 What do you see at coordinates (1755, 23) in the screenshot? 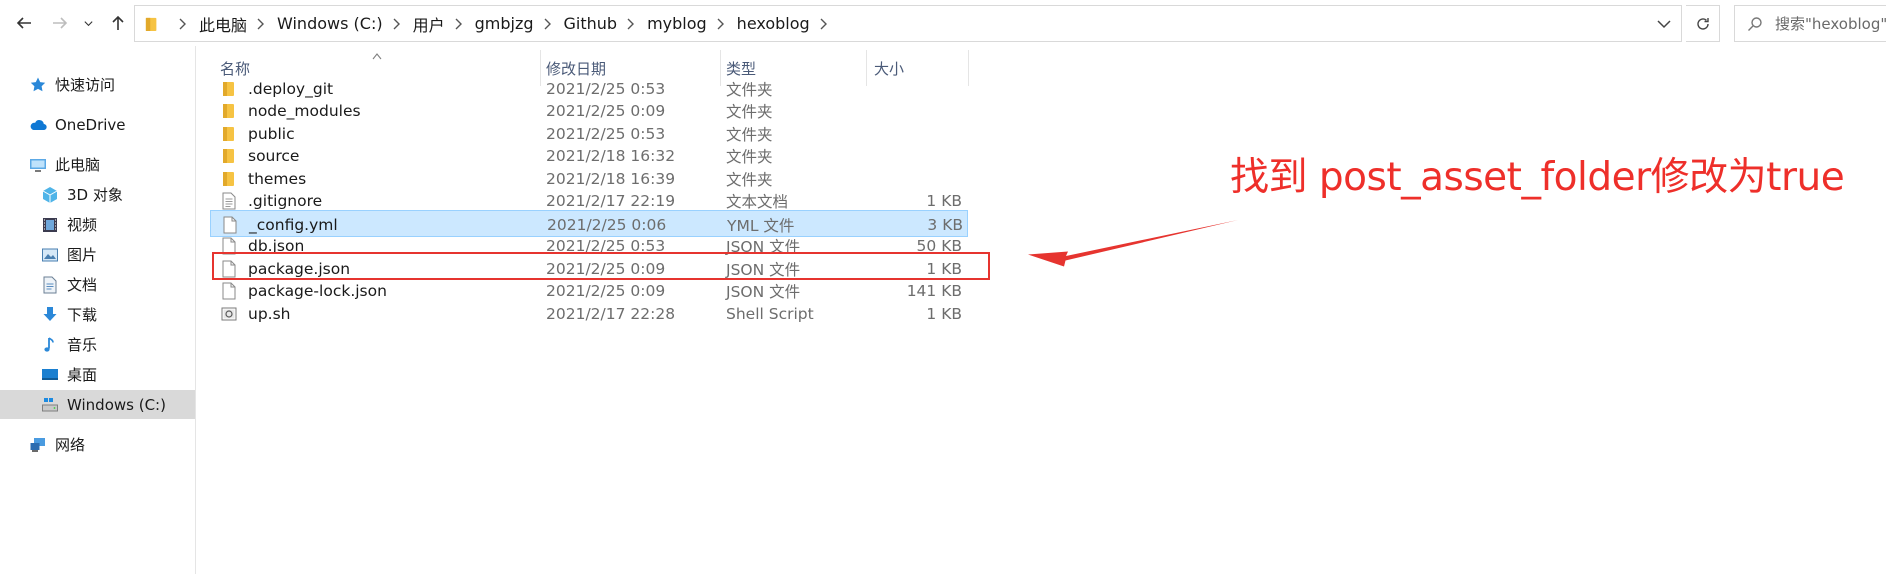
I see `search-icon` at bounding box center [1755, 23].